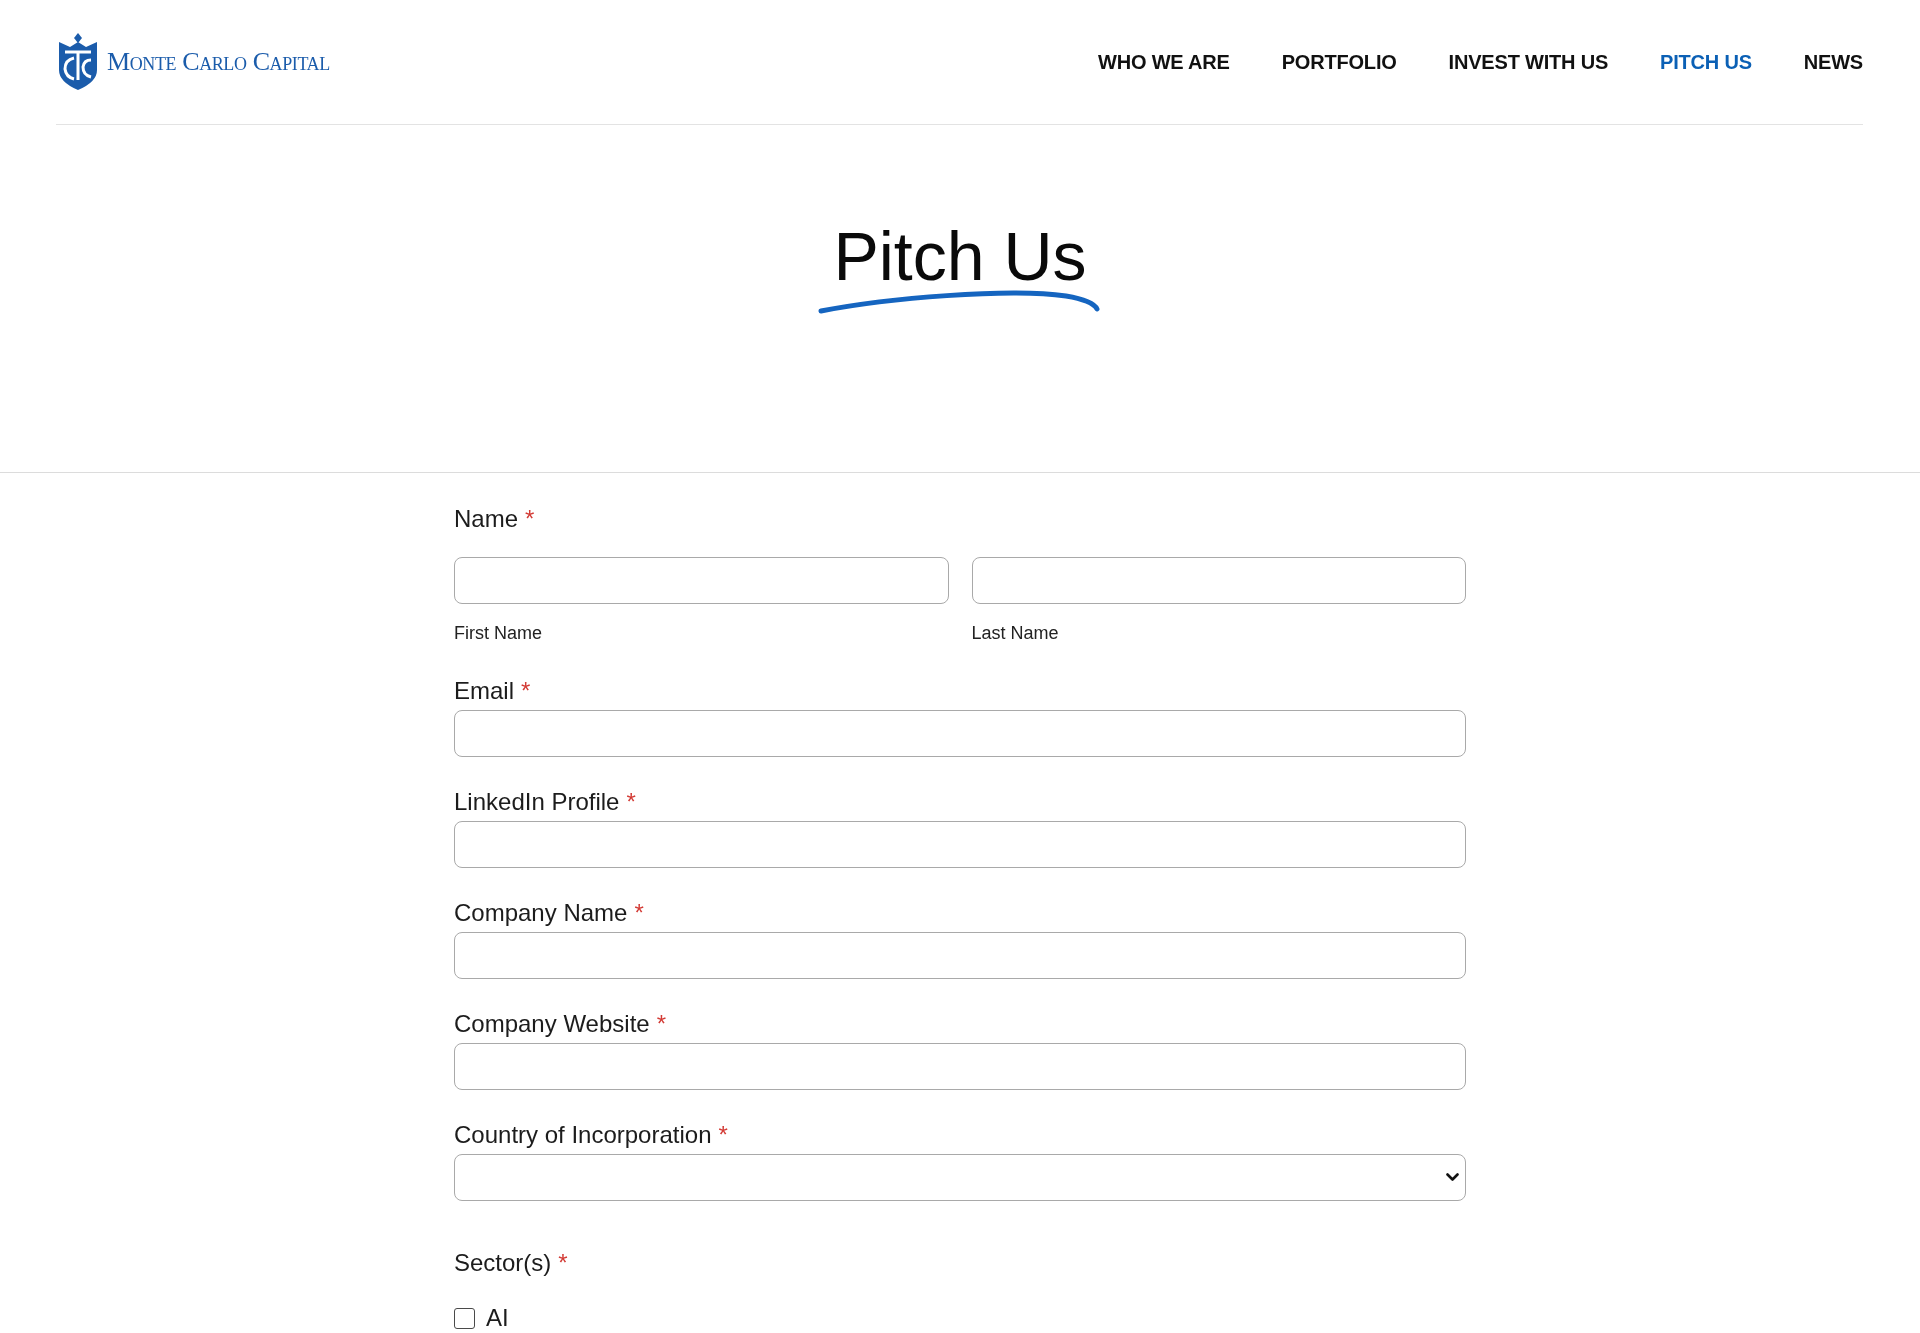  I want to click on nav-link: PITCH US, so click(1706, 62).